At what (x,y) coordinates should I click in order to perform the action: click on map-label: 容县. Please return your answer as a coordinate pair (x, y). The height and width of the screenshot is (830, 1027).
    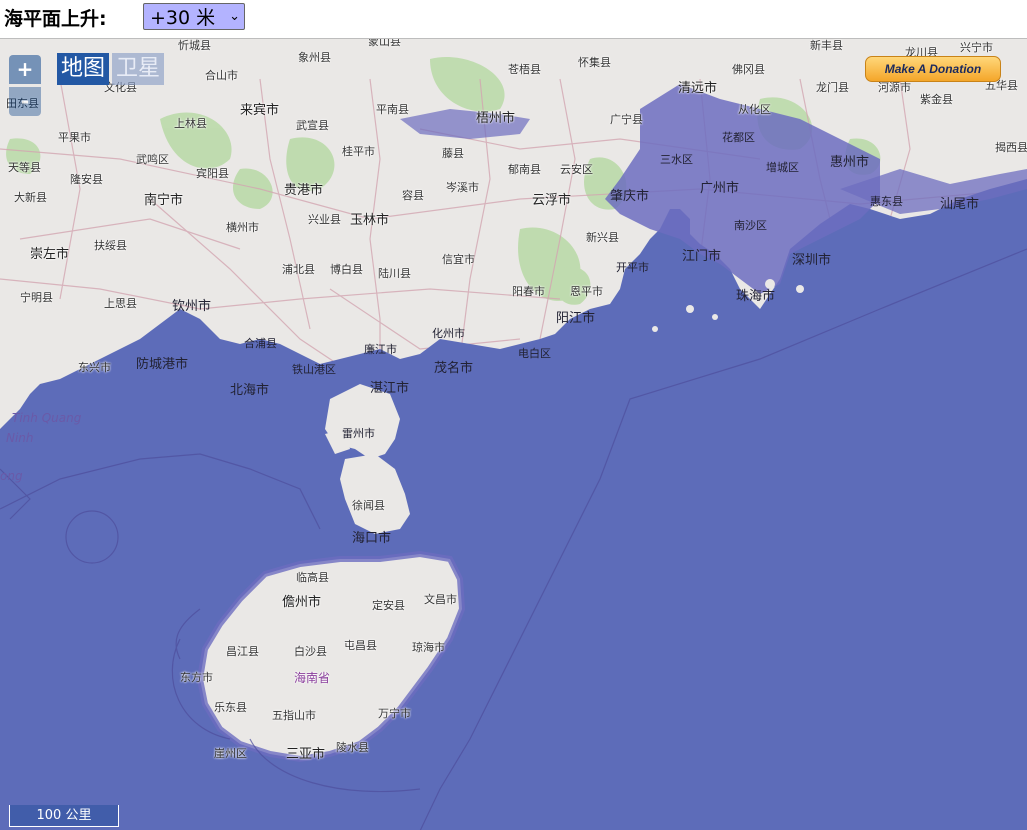
    Looking at the image, I should click on (413, 195).